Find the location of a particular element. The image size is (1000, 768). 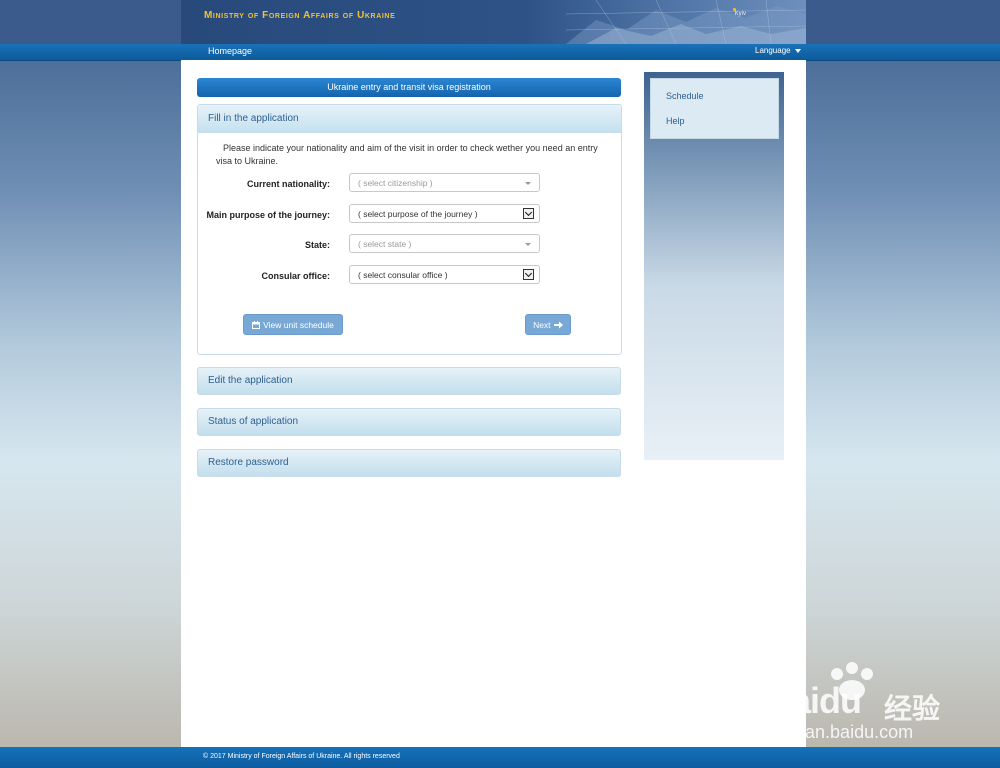

status-application-section: Status of application is located at coordinates (409, 422).